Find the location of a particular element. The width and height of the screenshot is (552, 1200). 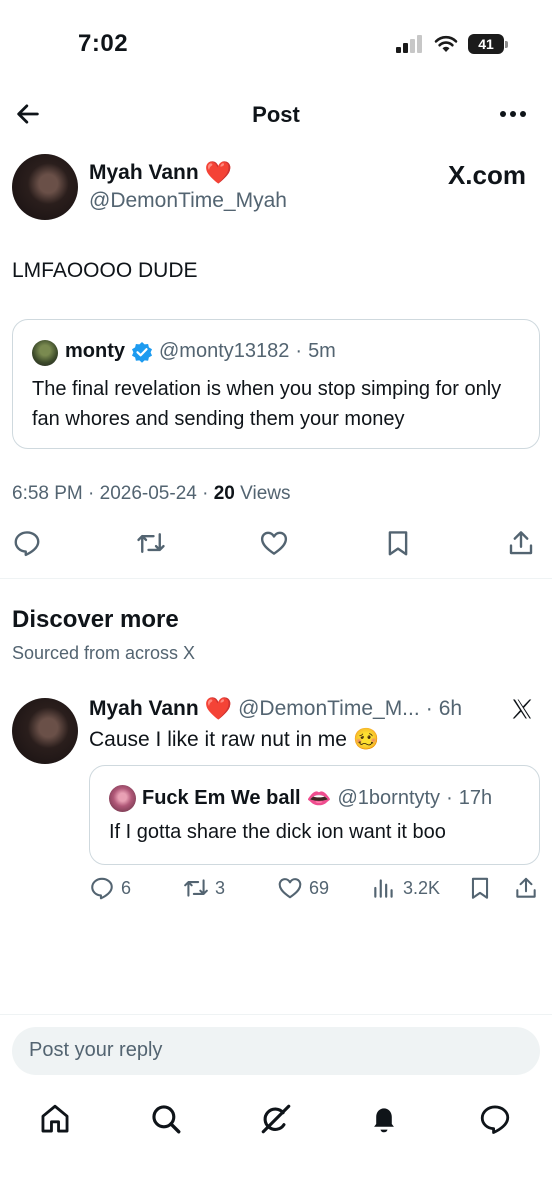

tweet-header: Myah Vann ❤️ @DemonTime_M... · 6h is located at coordinates (275, 709).